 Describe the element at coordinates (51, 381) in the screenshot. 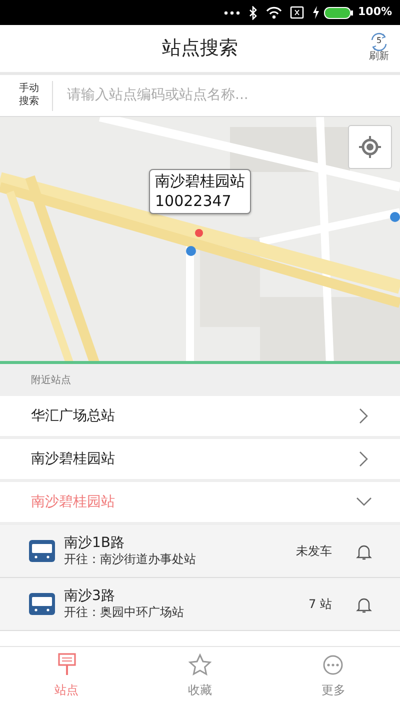

I see `section-heading: 附近站点` at that location.